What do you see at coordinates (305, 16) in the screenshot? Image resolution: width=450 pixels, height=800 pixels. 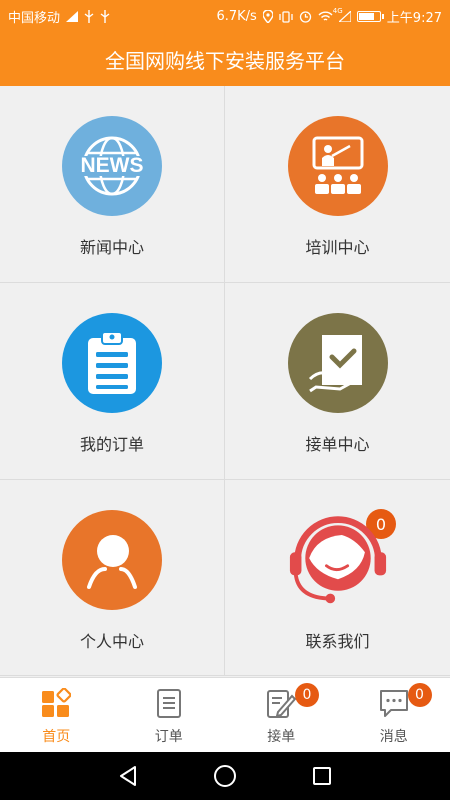 I see `alarm-icon` at bounding box center [305, 16].